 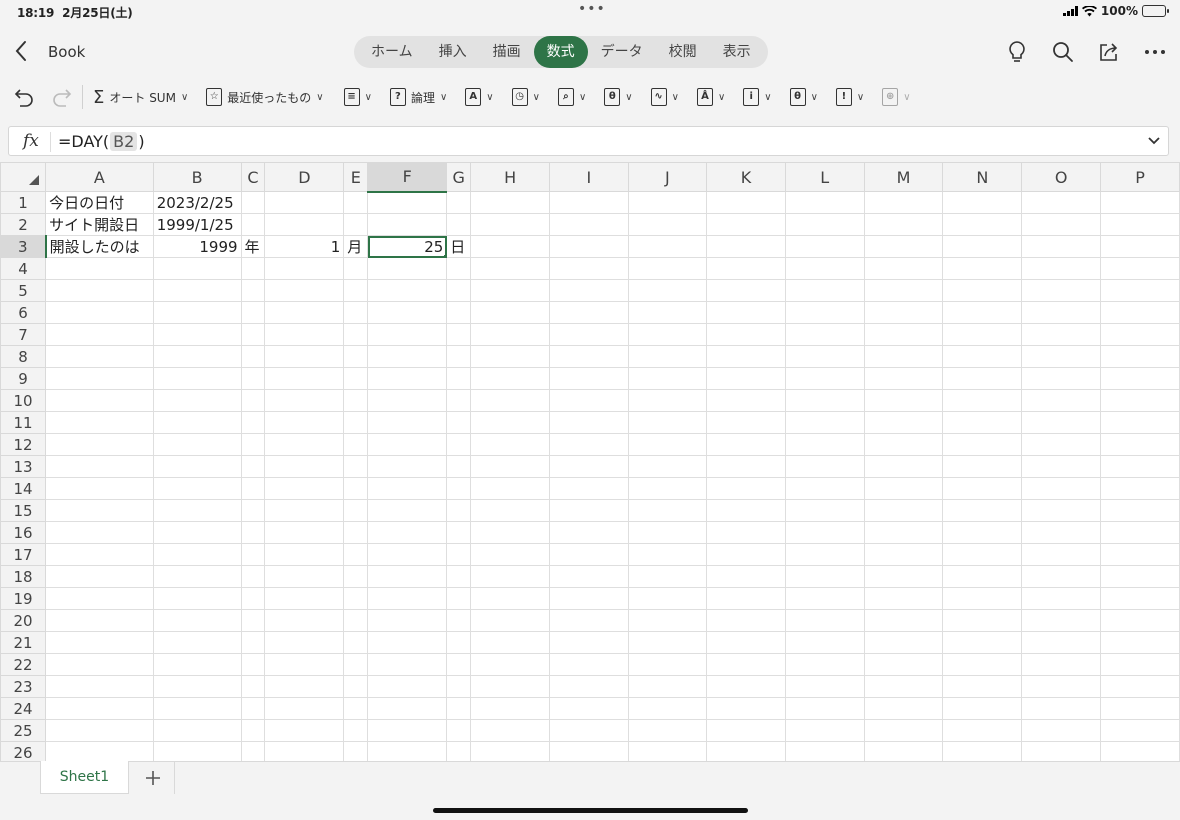 What do you see at coordinates (407, 686) in the screenshot?
I see `cell-f23` at bounding box center [407, 686].